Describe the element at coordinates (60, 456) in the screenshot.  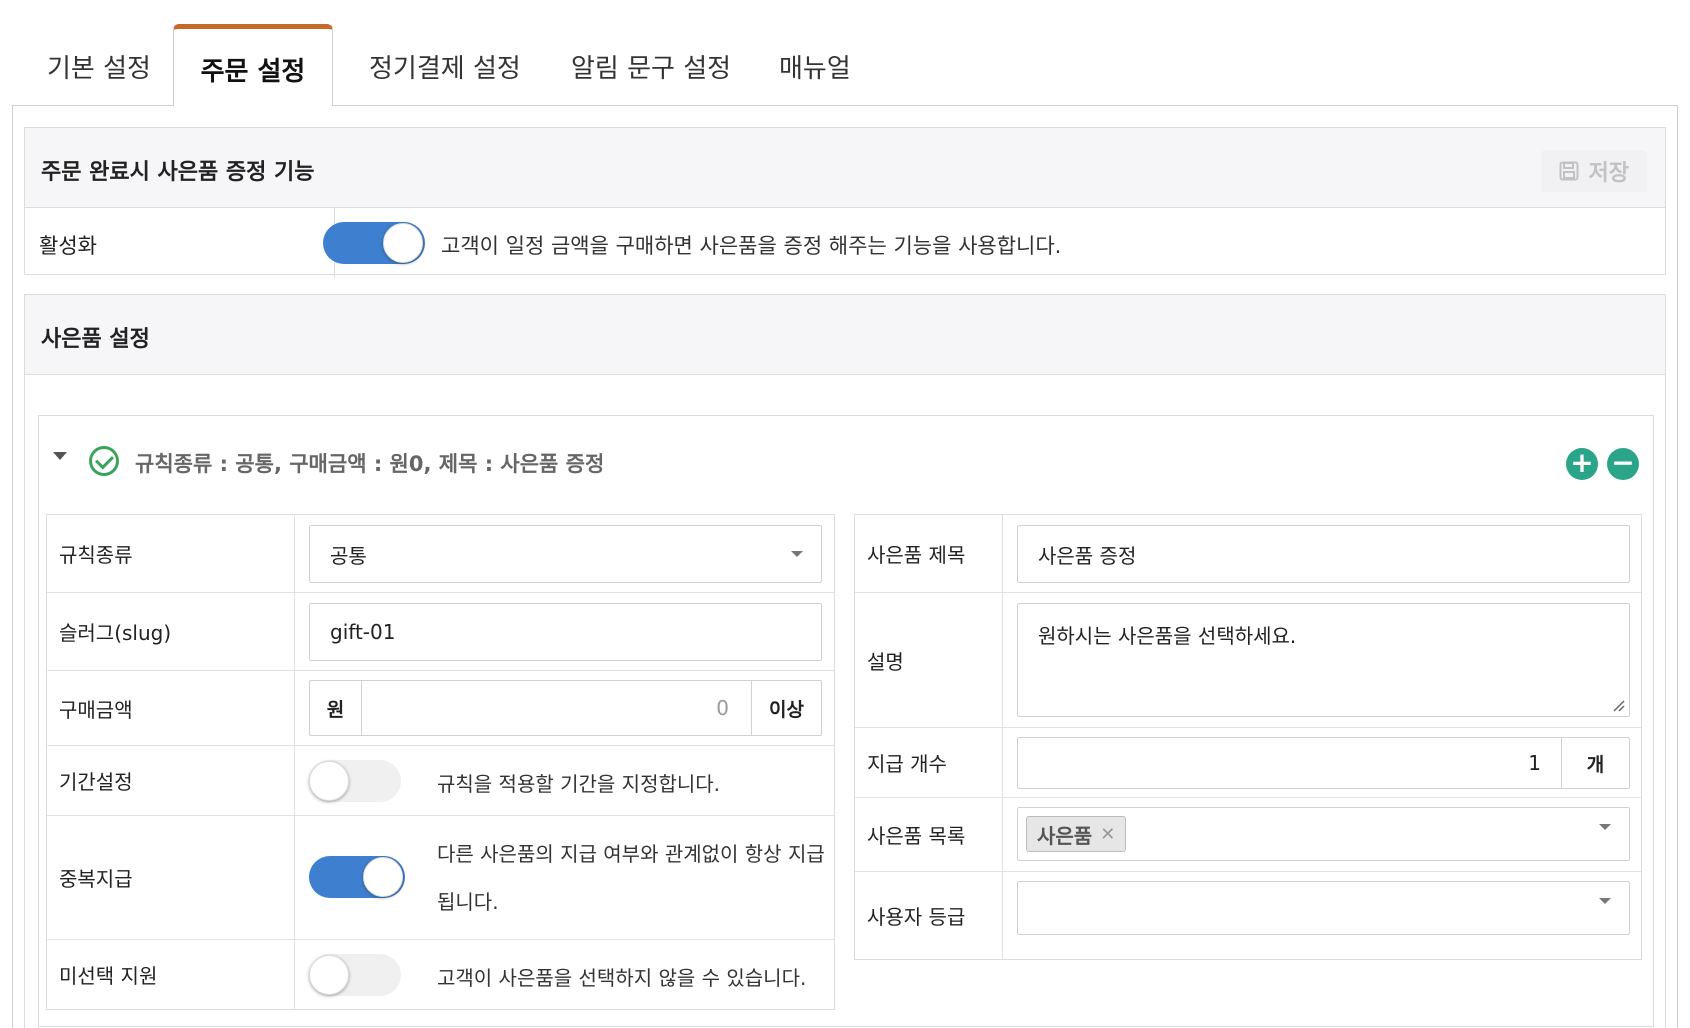
I see `collapse-caret-icon` at that location.